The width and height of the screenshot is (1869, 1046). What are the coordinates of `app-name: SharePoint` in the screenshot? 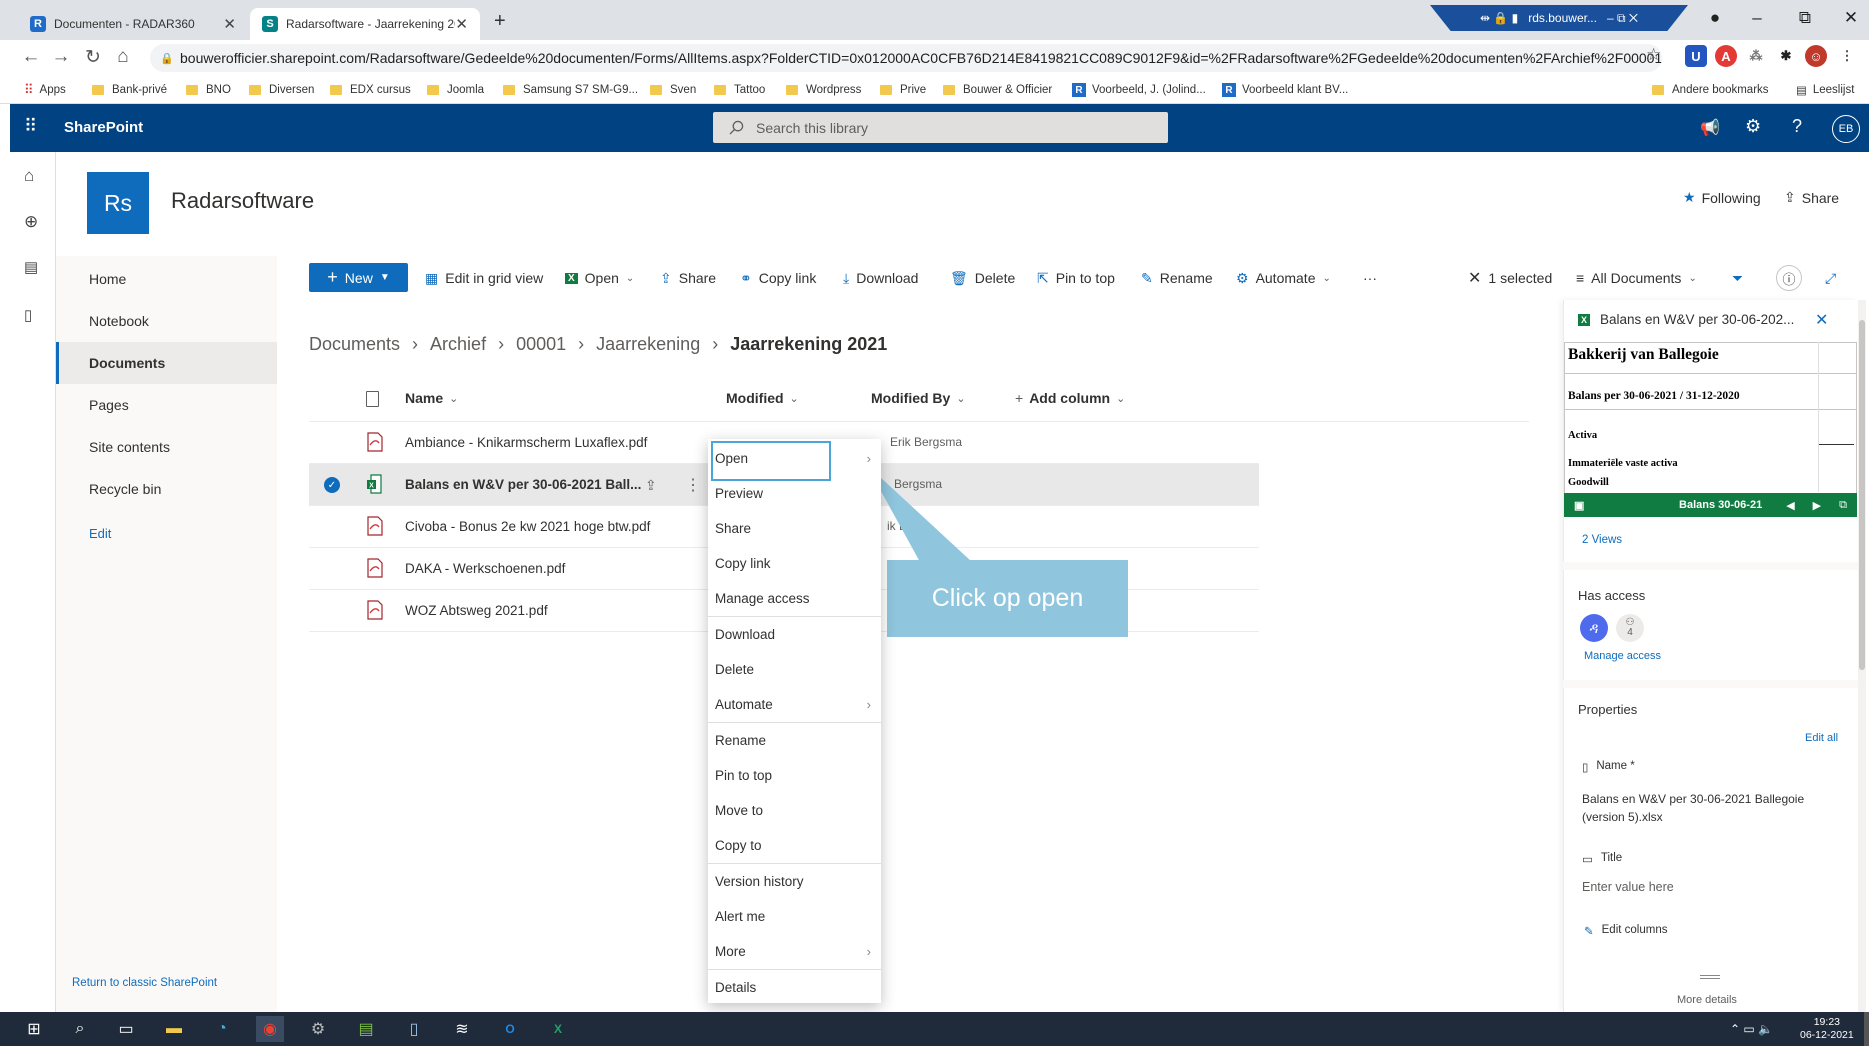 It's located at (103, 127).